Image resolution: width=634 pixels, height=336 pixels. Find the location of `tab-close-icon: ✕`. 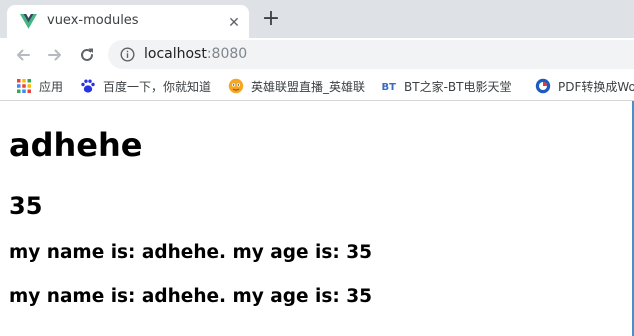

tab-close-icon: ✕ is located at coordinates (234, 22).